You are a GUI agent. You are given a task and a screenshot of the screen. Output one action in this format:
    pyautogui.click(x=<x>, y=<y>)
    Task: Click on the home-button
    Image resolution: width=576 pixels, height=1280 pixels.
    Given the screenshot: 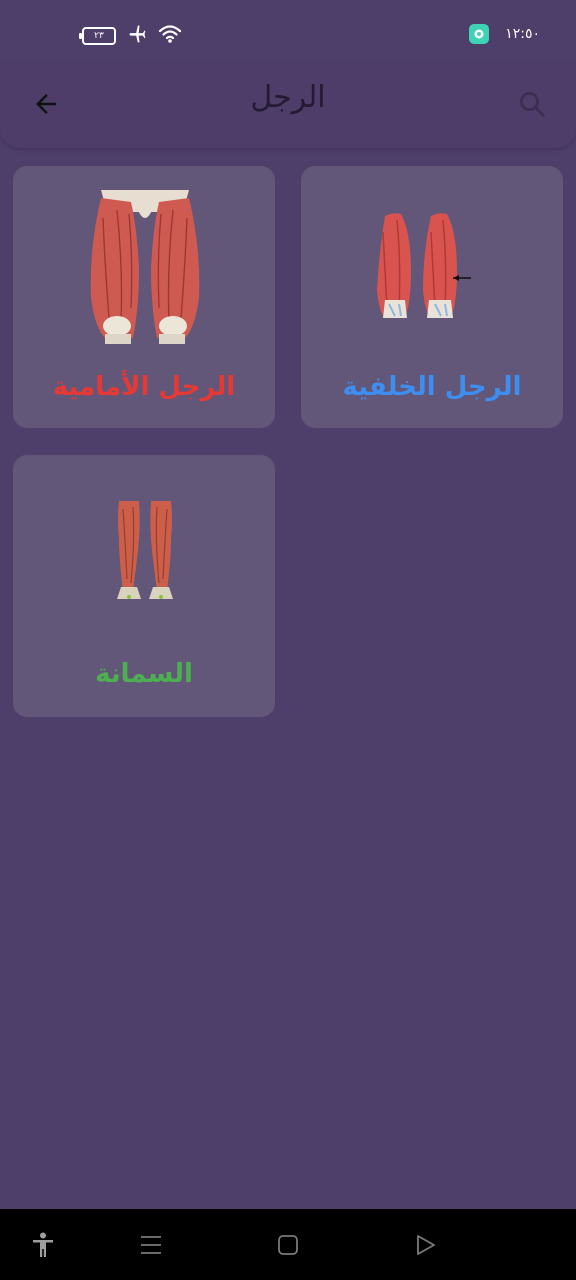 What is the action you would take?
    pyautogui.click(x=288, y=1245)
    